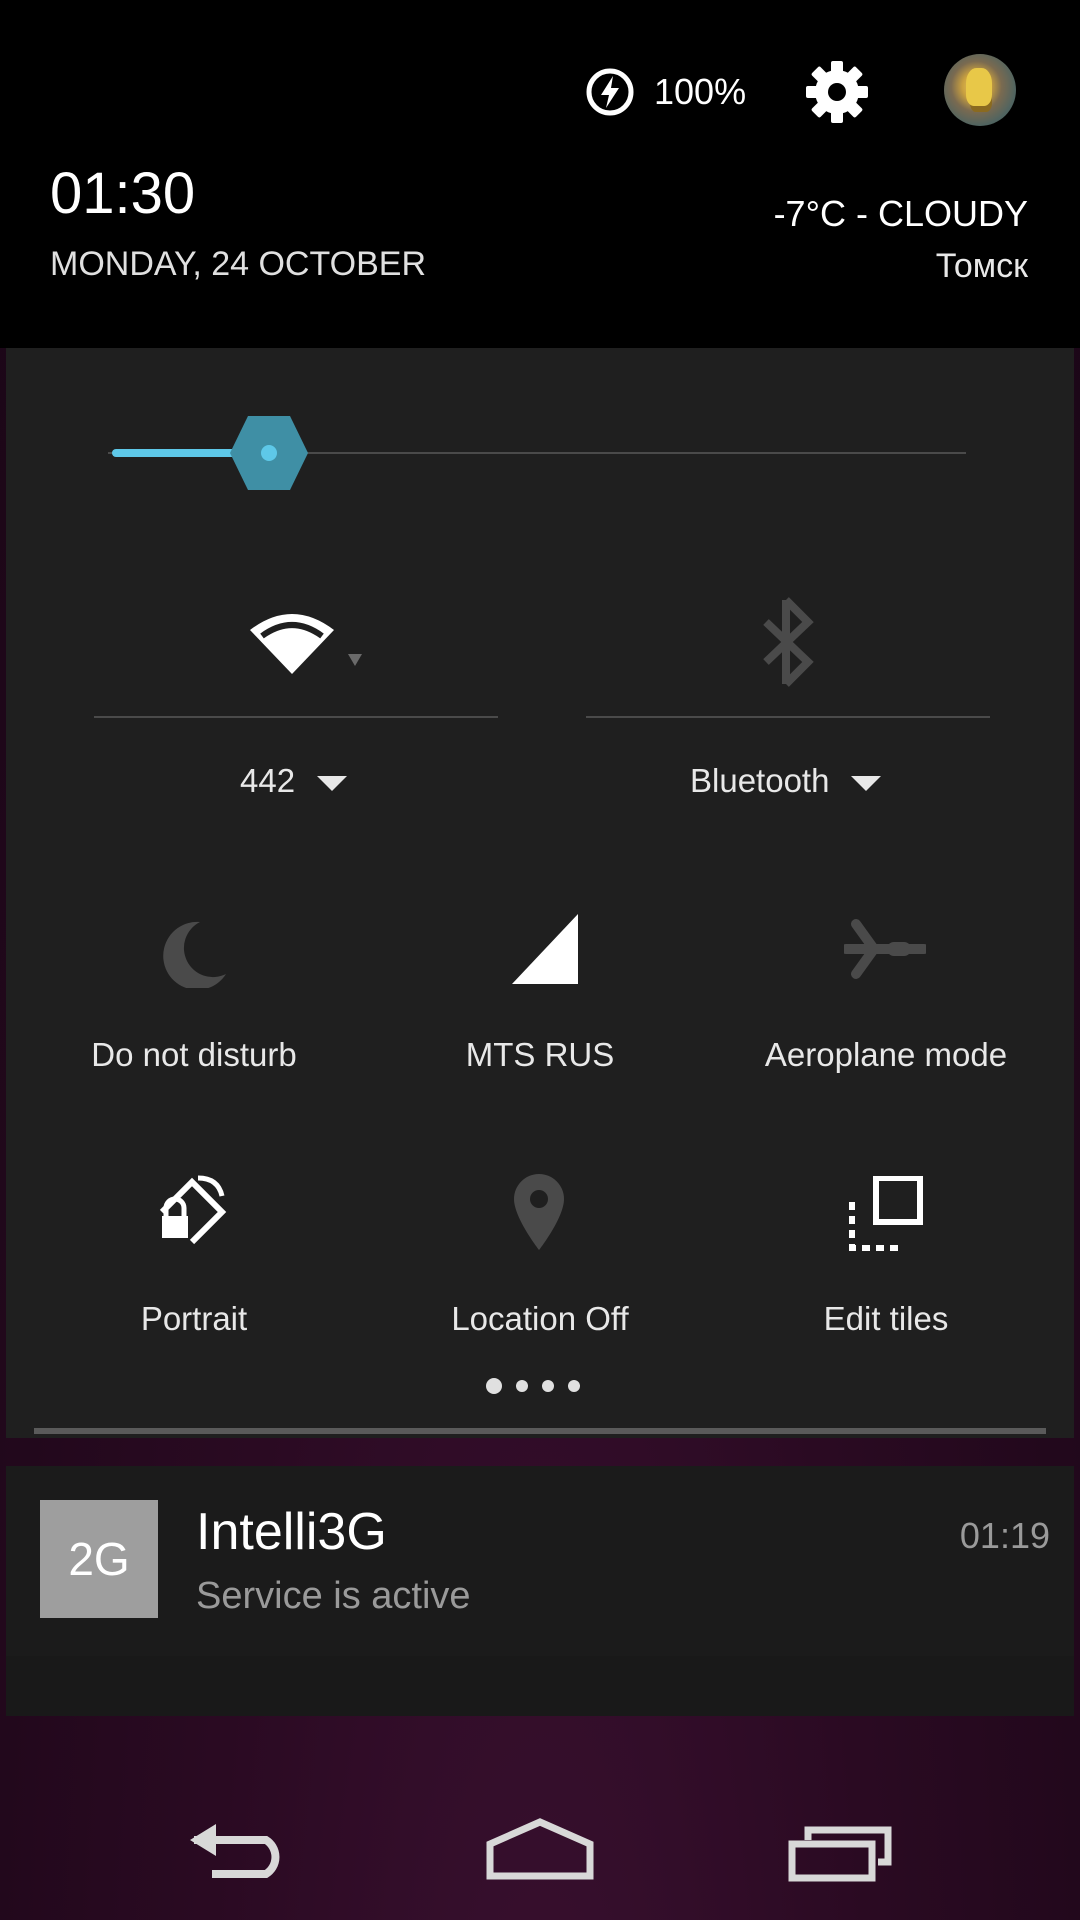  What do you see at coordinates (268, 780) in the screenshot?
I see `wifi-network-label: 442` at bounding box center [268, 780].